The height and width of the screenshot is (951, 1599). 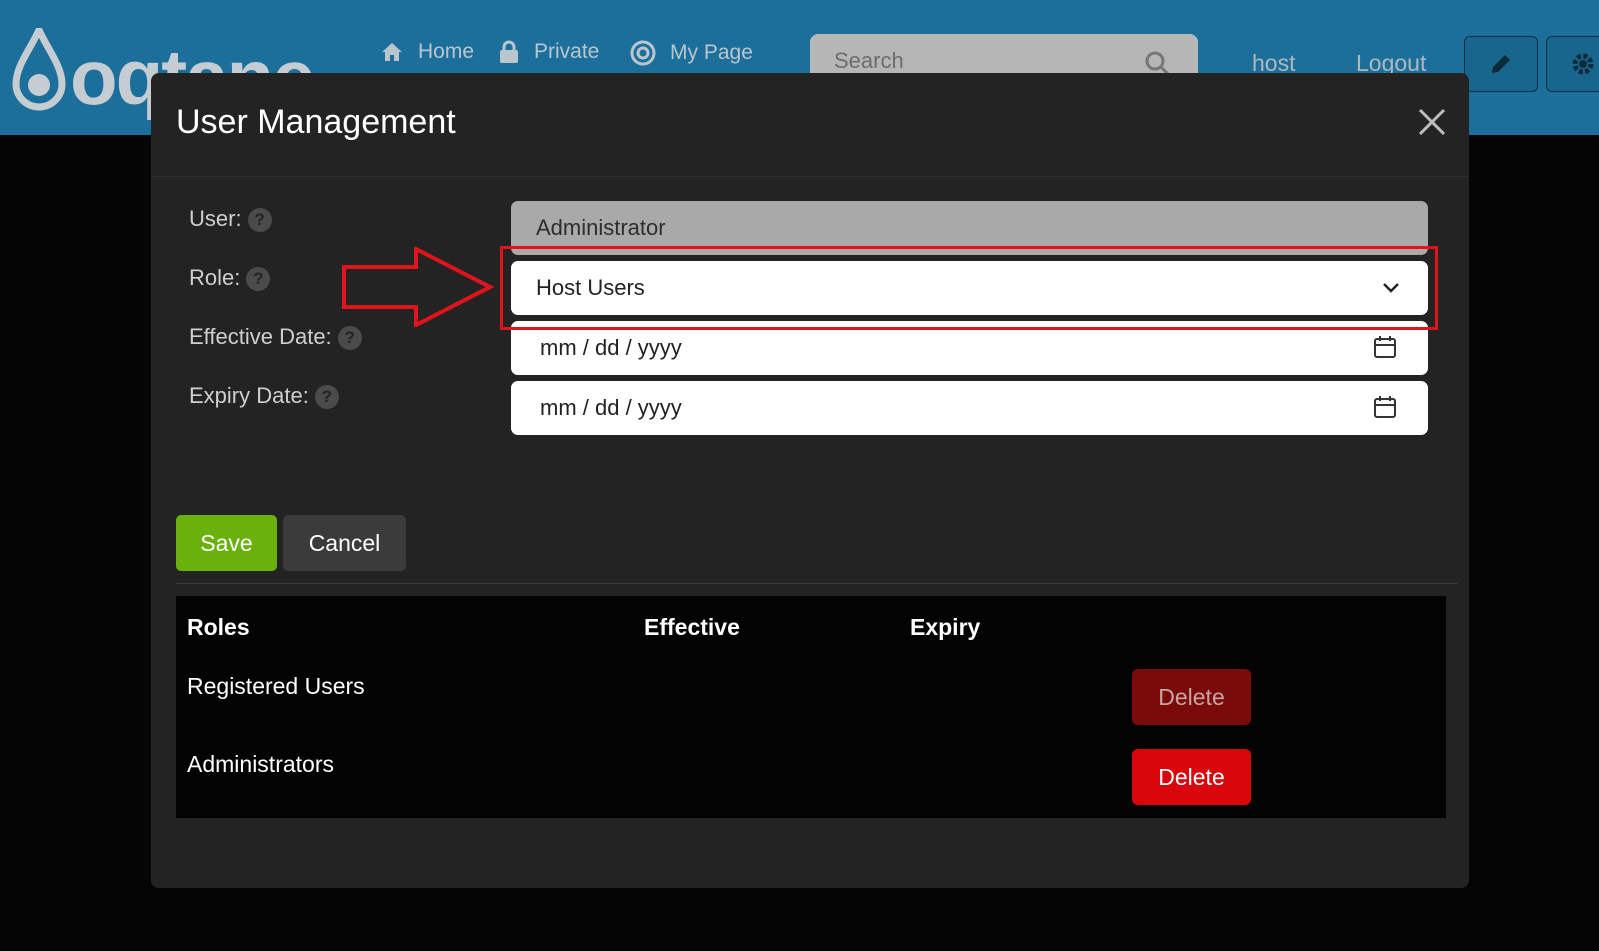 What do you see at coordinates (39, 69) in the screenshot?
I see `logo-drop-icon` at bounding box center [39, 69].